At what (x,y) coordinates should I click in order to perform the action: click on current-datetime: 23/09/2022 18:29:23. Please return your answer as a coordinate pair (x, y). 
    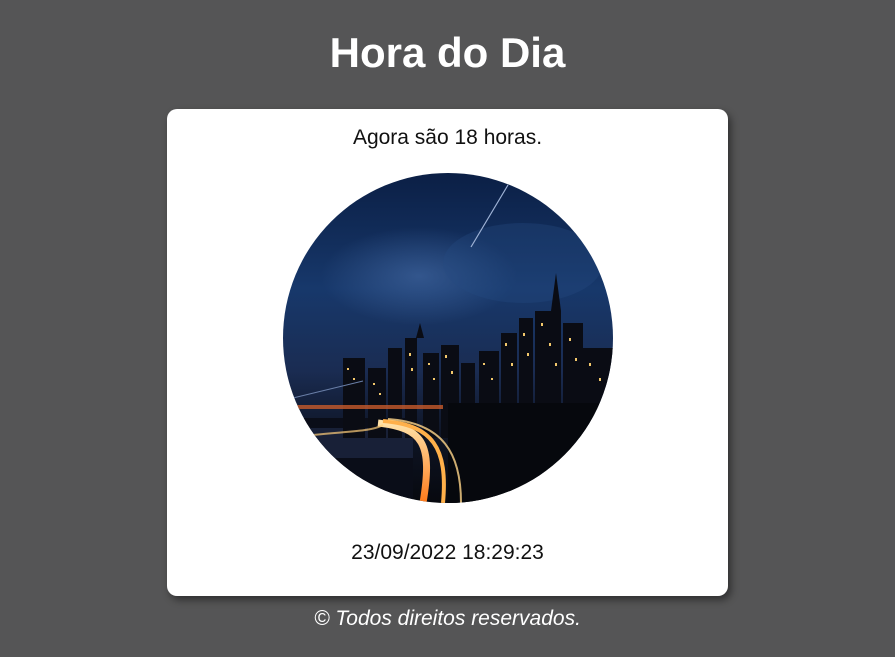
    Looking at the image, I should click on (447, 552).